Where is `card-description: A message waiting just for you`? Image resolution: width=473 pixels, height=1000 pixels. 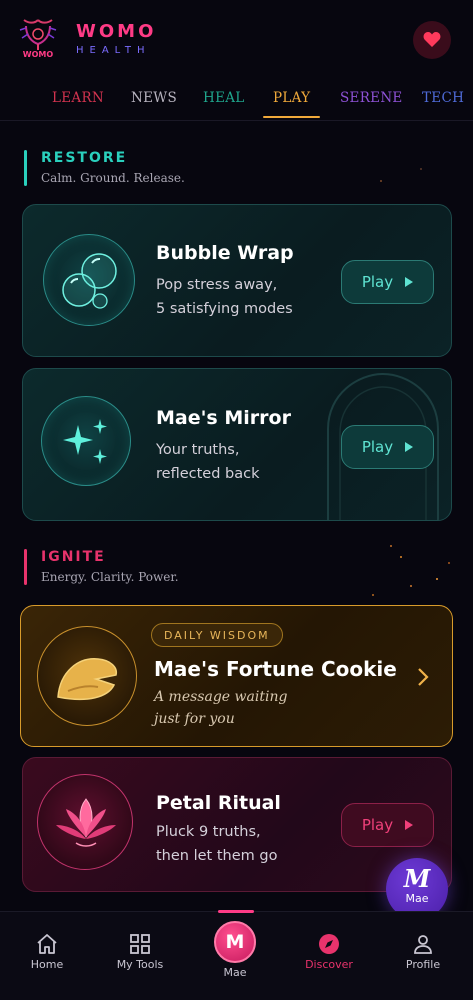 card-description: A message waiting just for you is located at coordinates (220, 708).